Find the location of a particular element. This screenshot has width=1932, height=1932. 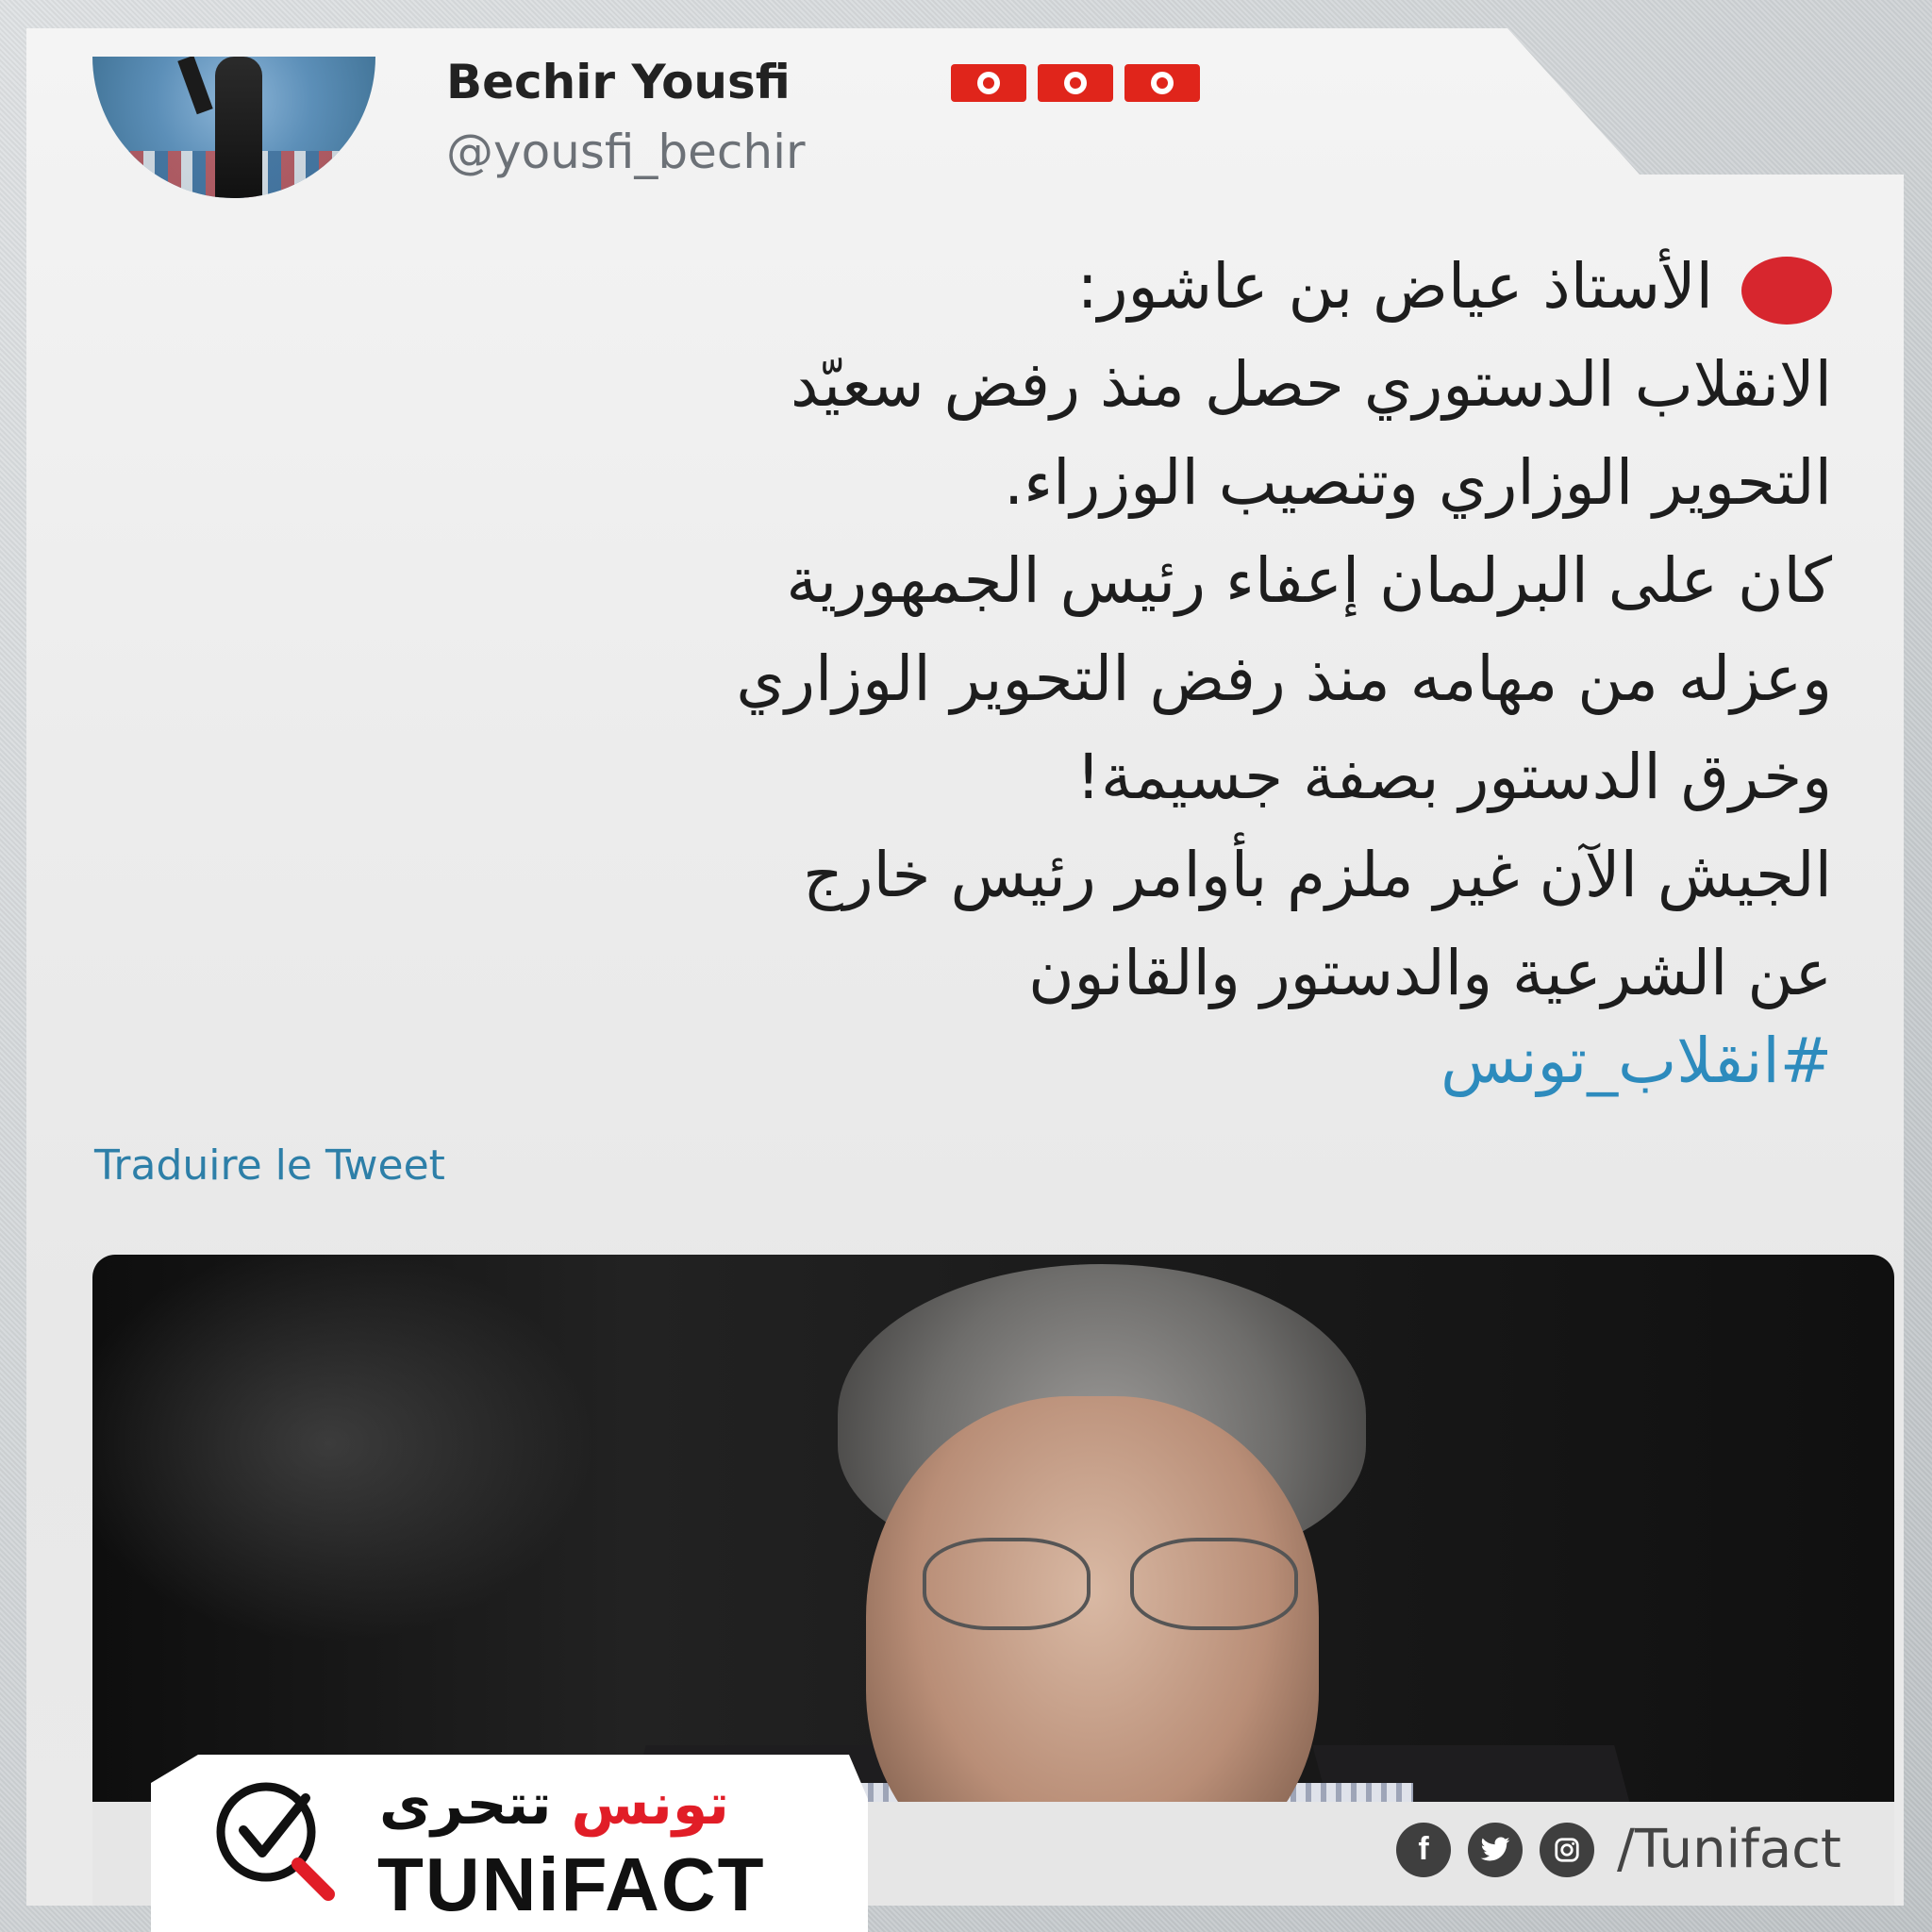

tweet-line-5: وعزله من مهامه منذ رفض التحوير الوزاري is located at coordinates (1284, 678).